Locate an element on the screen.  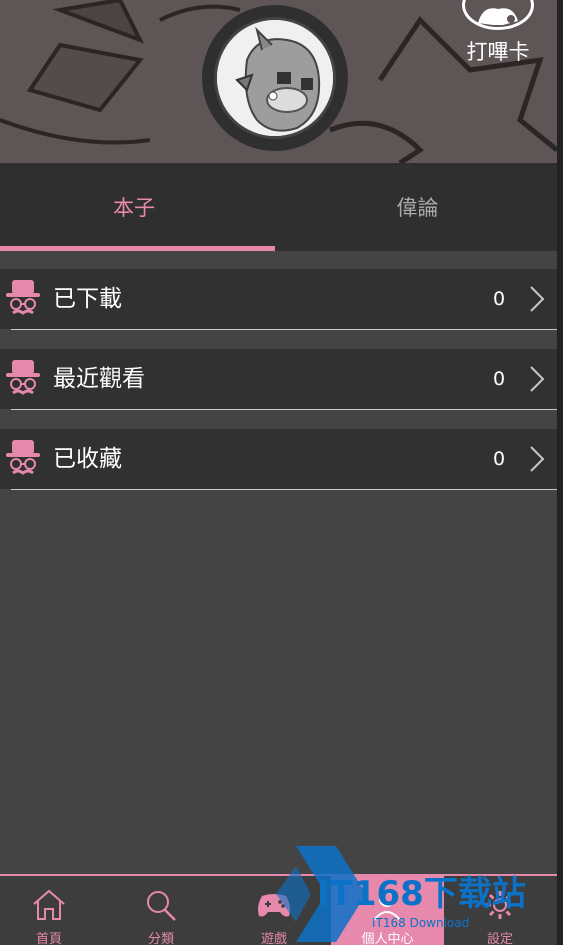
gear-icon is located at coordinates (500, 905).